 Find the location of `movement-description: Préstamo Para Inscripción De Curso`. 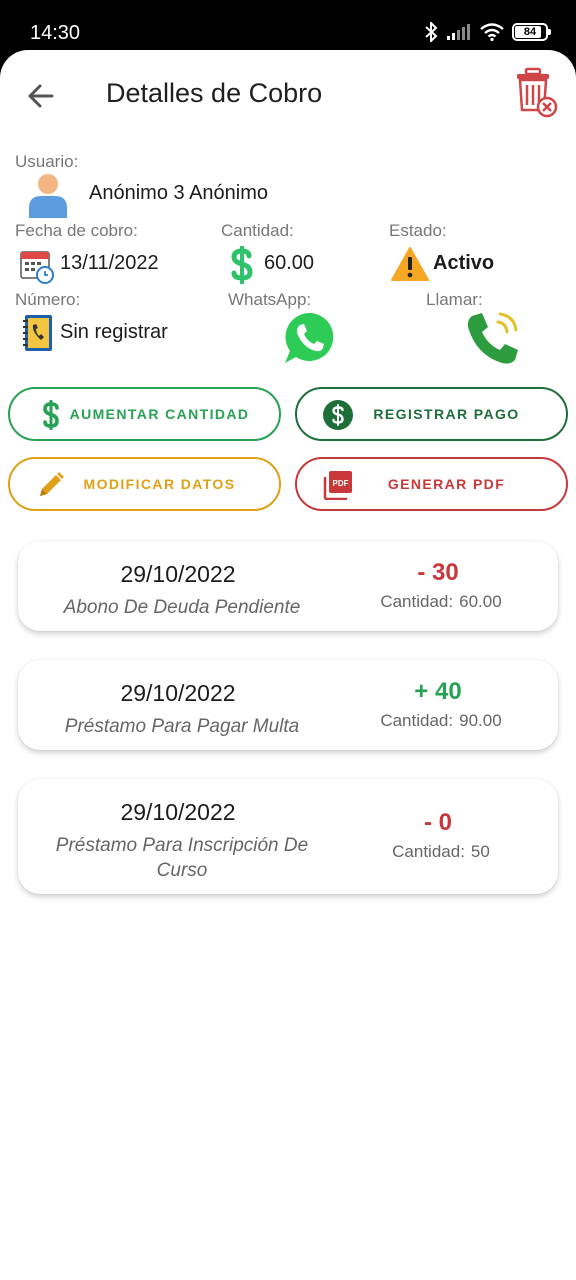

movement-description: Préstamo Para Inscripción De Curso is located at coordinates (182, 858).